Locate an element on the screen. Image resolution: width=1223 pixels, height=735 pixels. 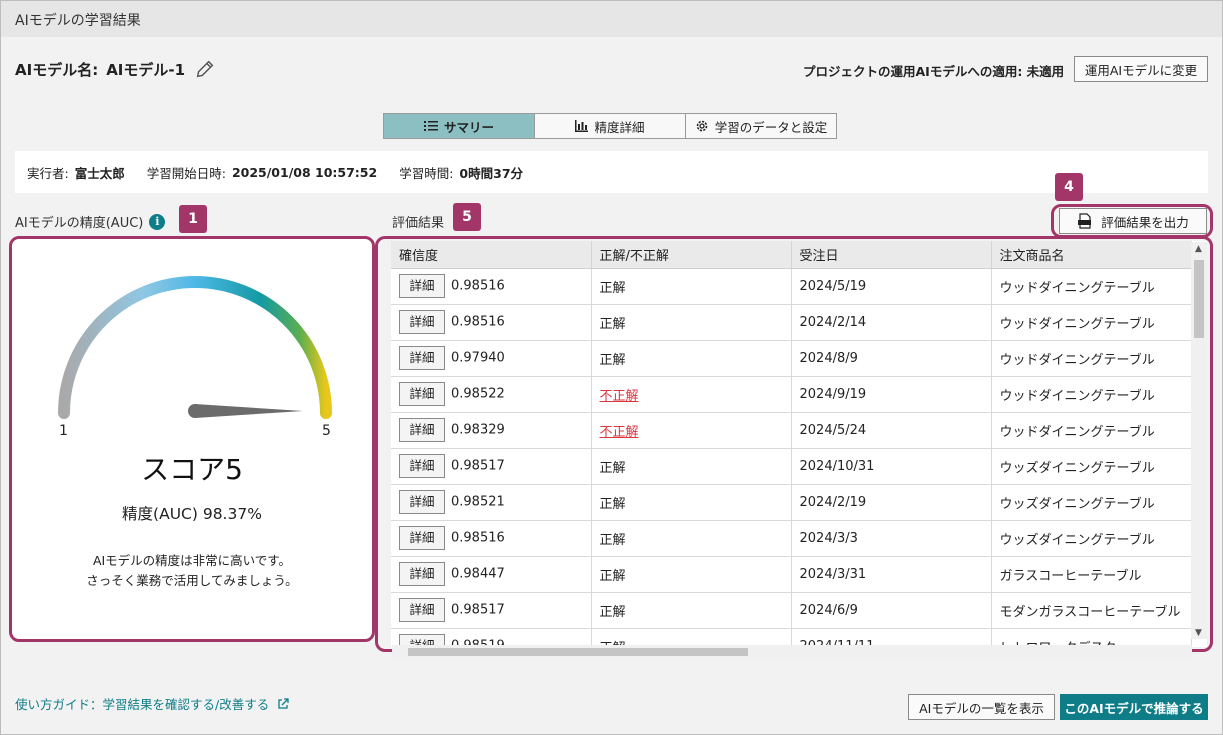
tab-training-data: 学習のデータと設定 is located at coordinates (761, 126).